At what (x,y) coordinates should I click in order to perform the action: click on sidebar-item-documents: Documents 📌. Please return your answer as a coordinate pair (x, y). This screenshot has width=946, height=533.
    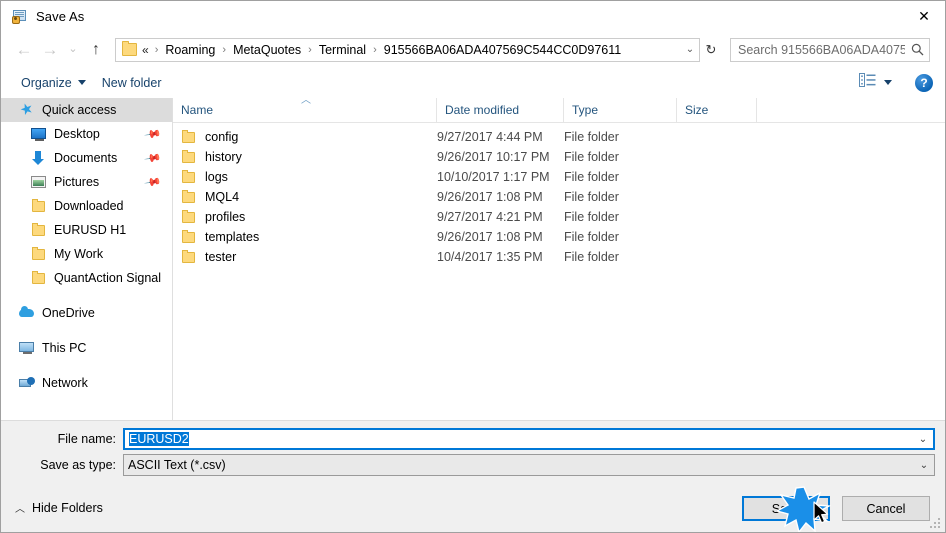
    Looking at the image, I should click on (86, 158).